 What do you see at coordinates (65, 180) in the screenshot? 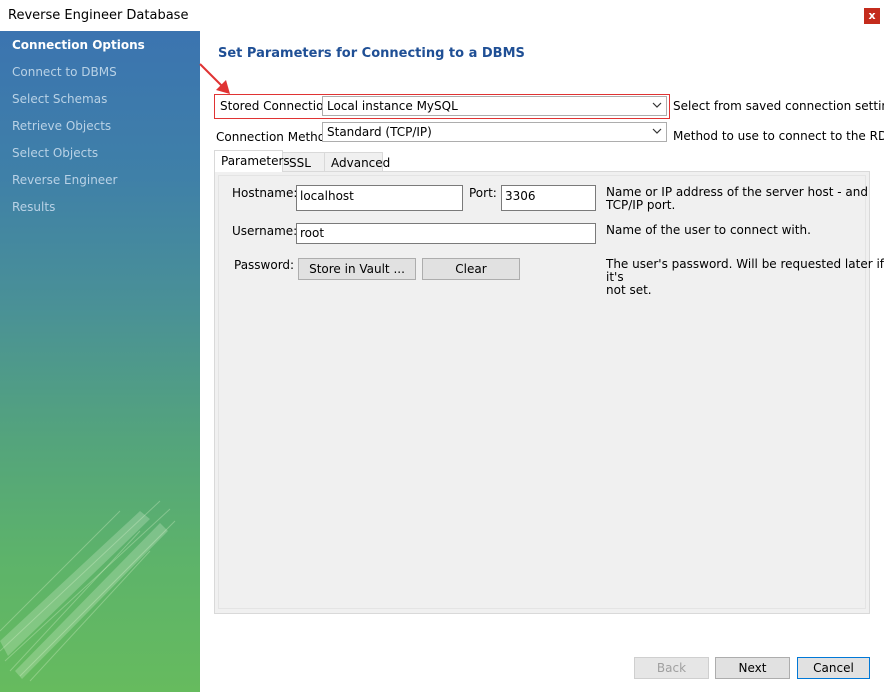
I see `step-reverse-engineer: Reverse Engineer` at bounding box center [65, 180].